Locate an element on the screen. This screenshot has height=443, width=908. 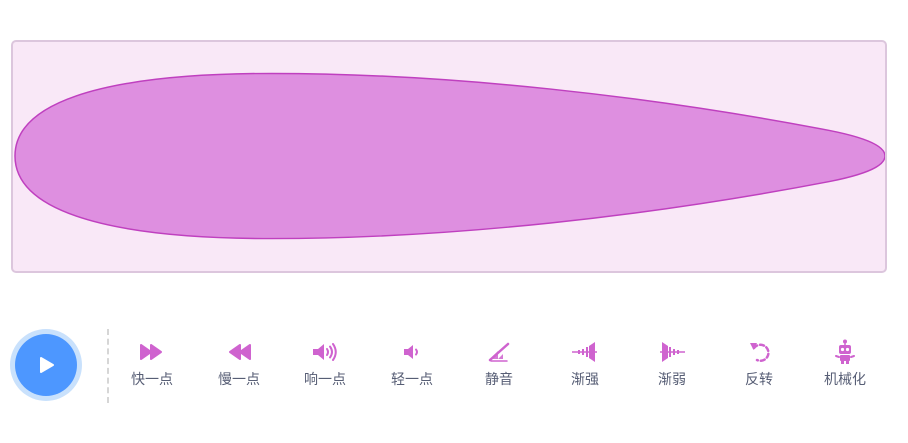
effect-label: 机械化 is located at coordinates (845, 380).